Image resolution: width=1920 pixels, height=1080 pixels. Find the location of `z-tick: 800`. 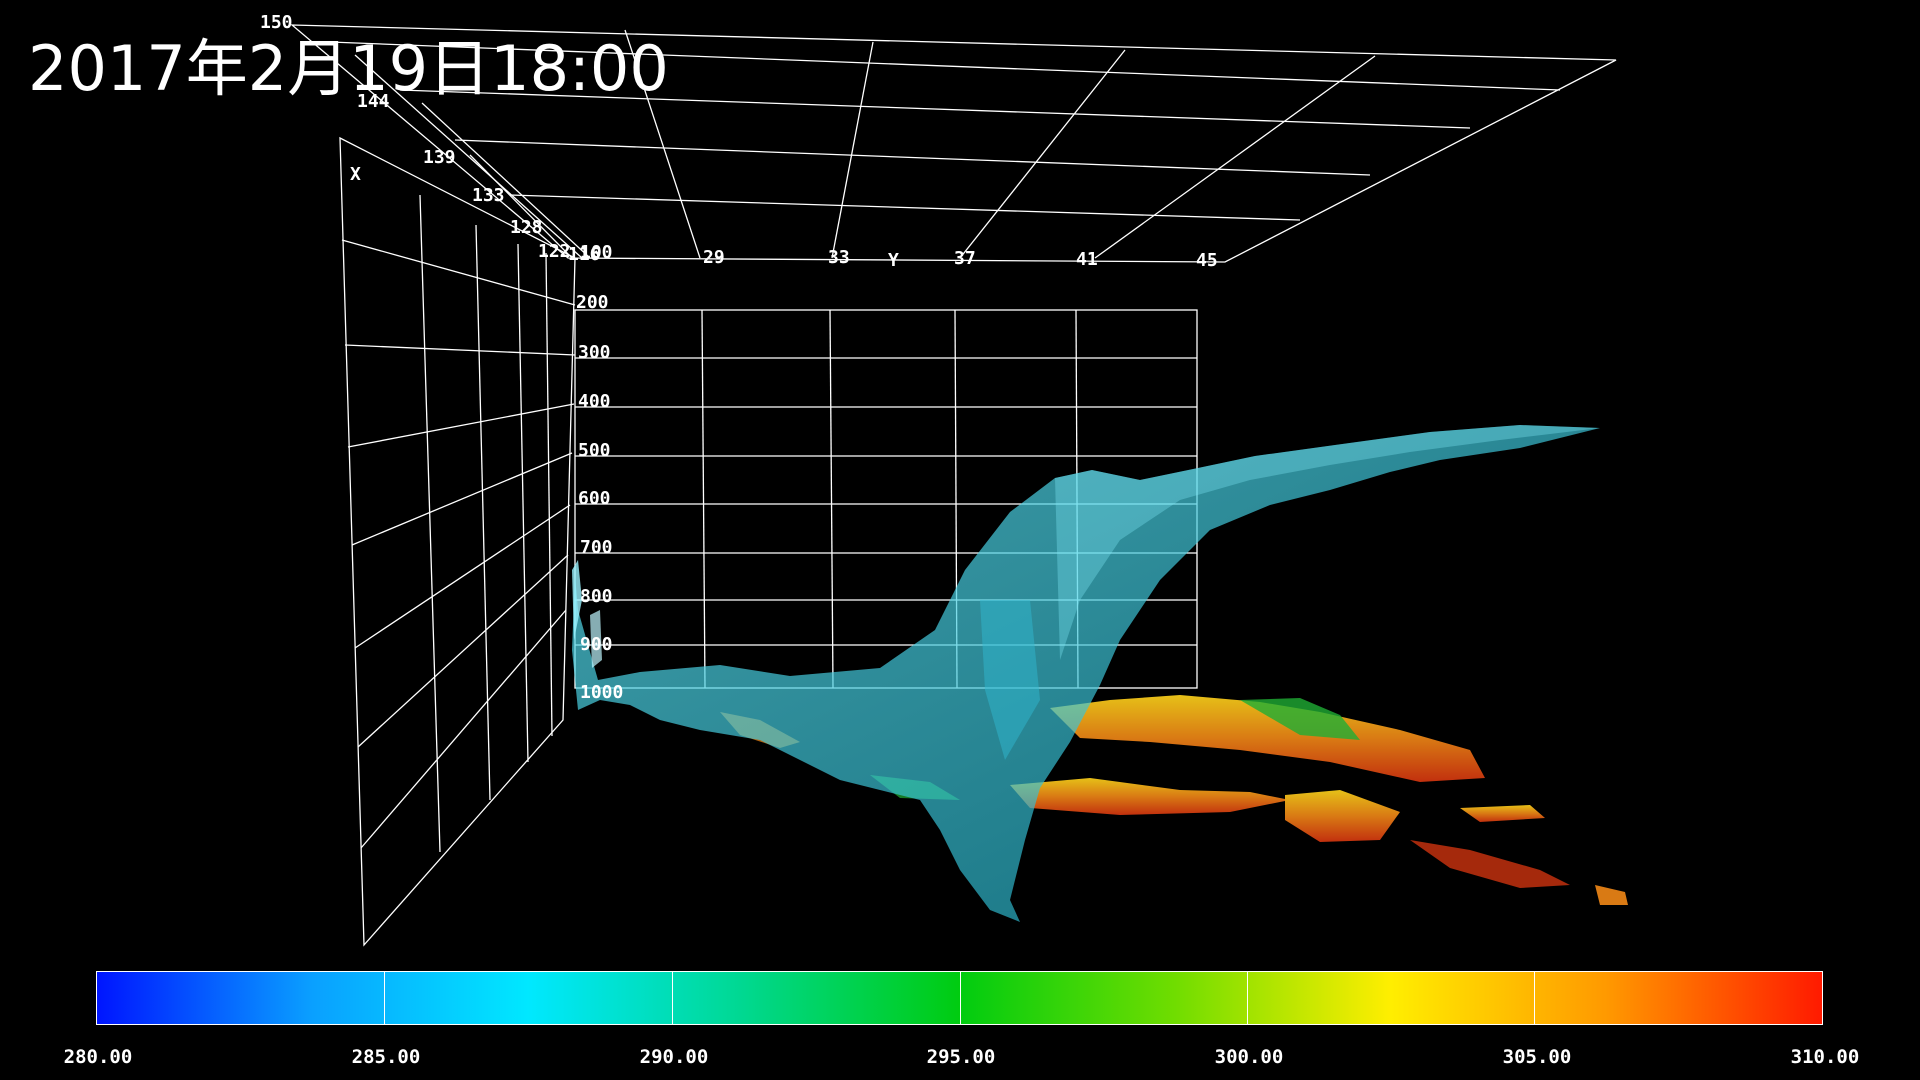

z-tick: 800 is located at coordinates (596, 596).